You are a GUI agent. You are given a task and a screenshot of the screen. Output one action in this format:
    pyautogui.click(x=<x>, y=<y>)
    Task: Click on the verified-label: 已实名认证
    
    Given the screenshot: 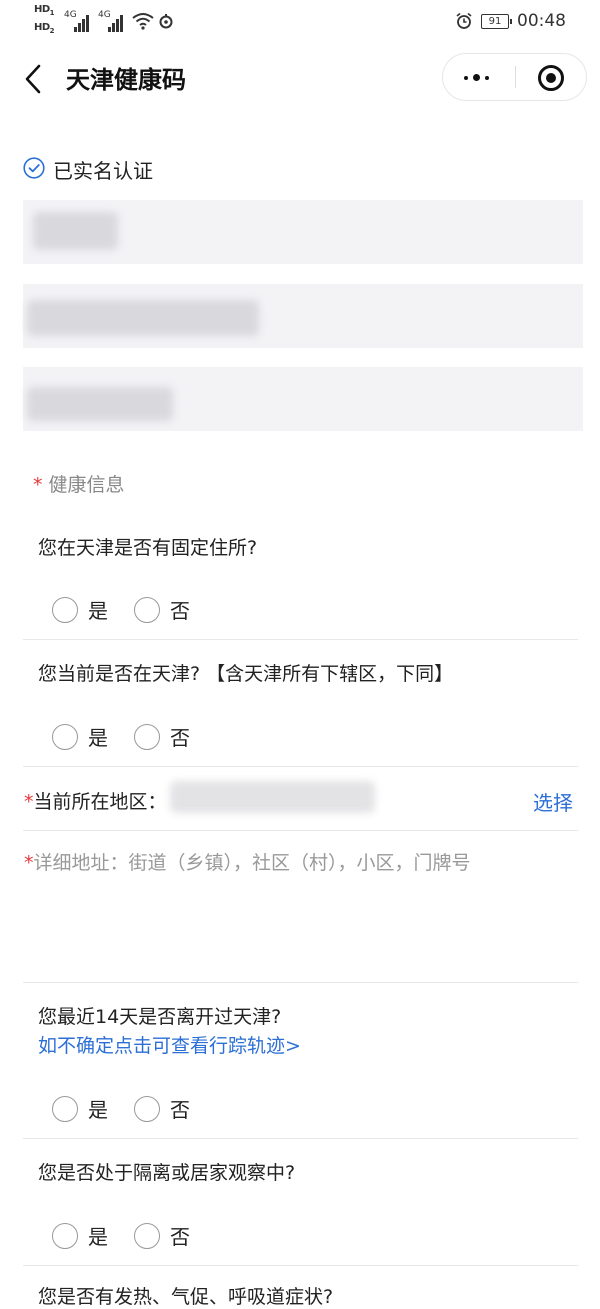 What is the action you would take?
    pyautogui.click(x=103, y=171)
    